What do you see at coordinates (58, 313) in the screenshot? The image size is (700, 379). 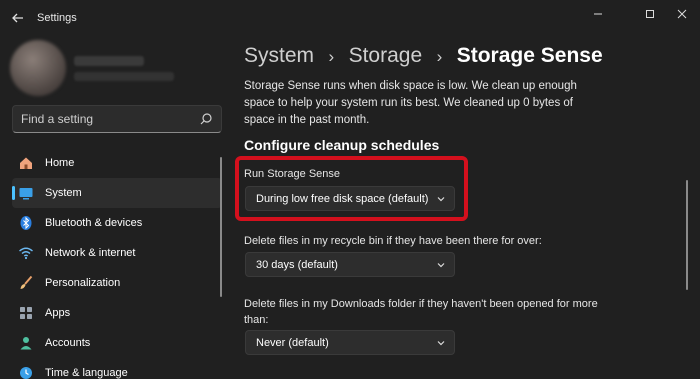 I see `sidebar-item-label: Apps` at bounding box center [58, 313].